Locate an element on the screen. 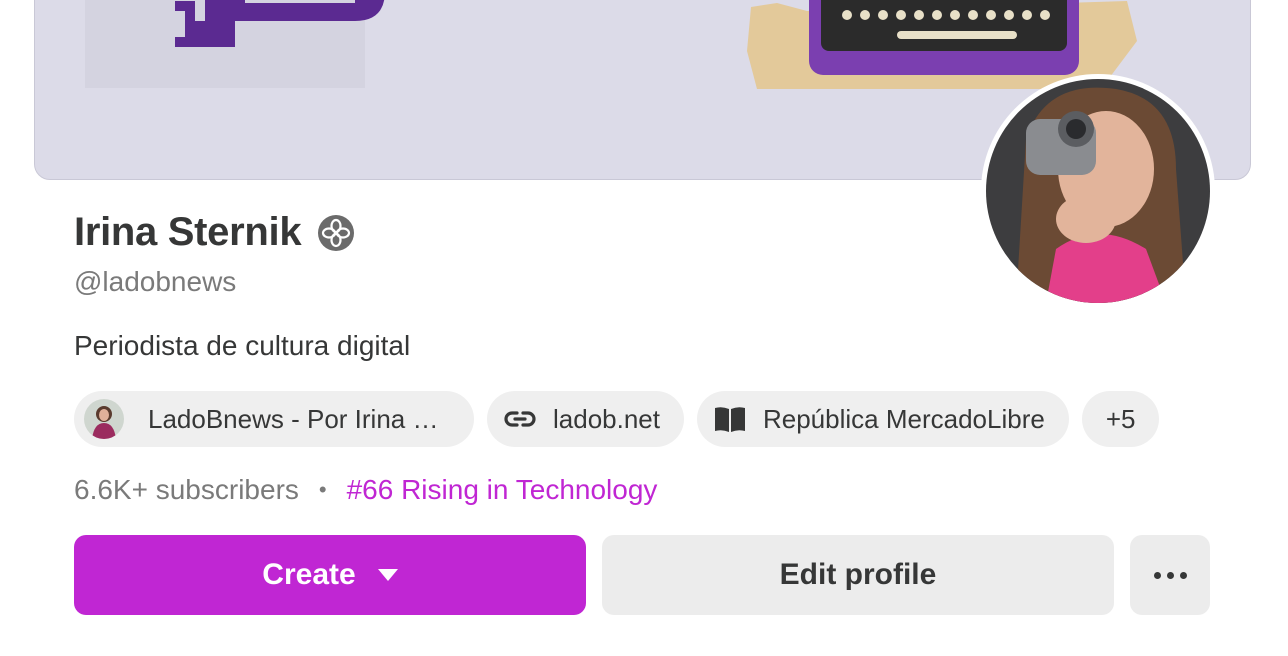  edit-profile-label: Edit profile is located at coordinates (858, 574).